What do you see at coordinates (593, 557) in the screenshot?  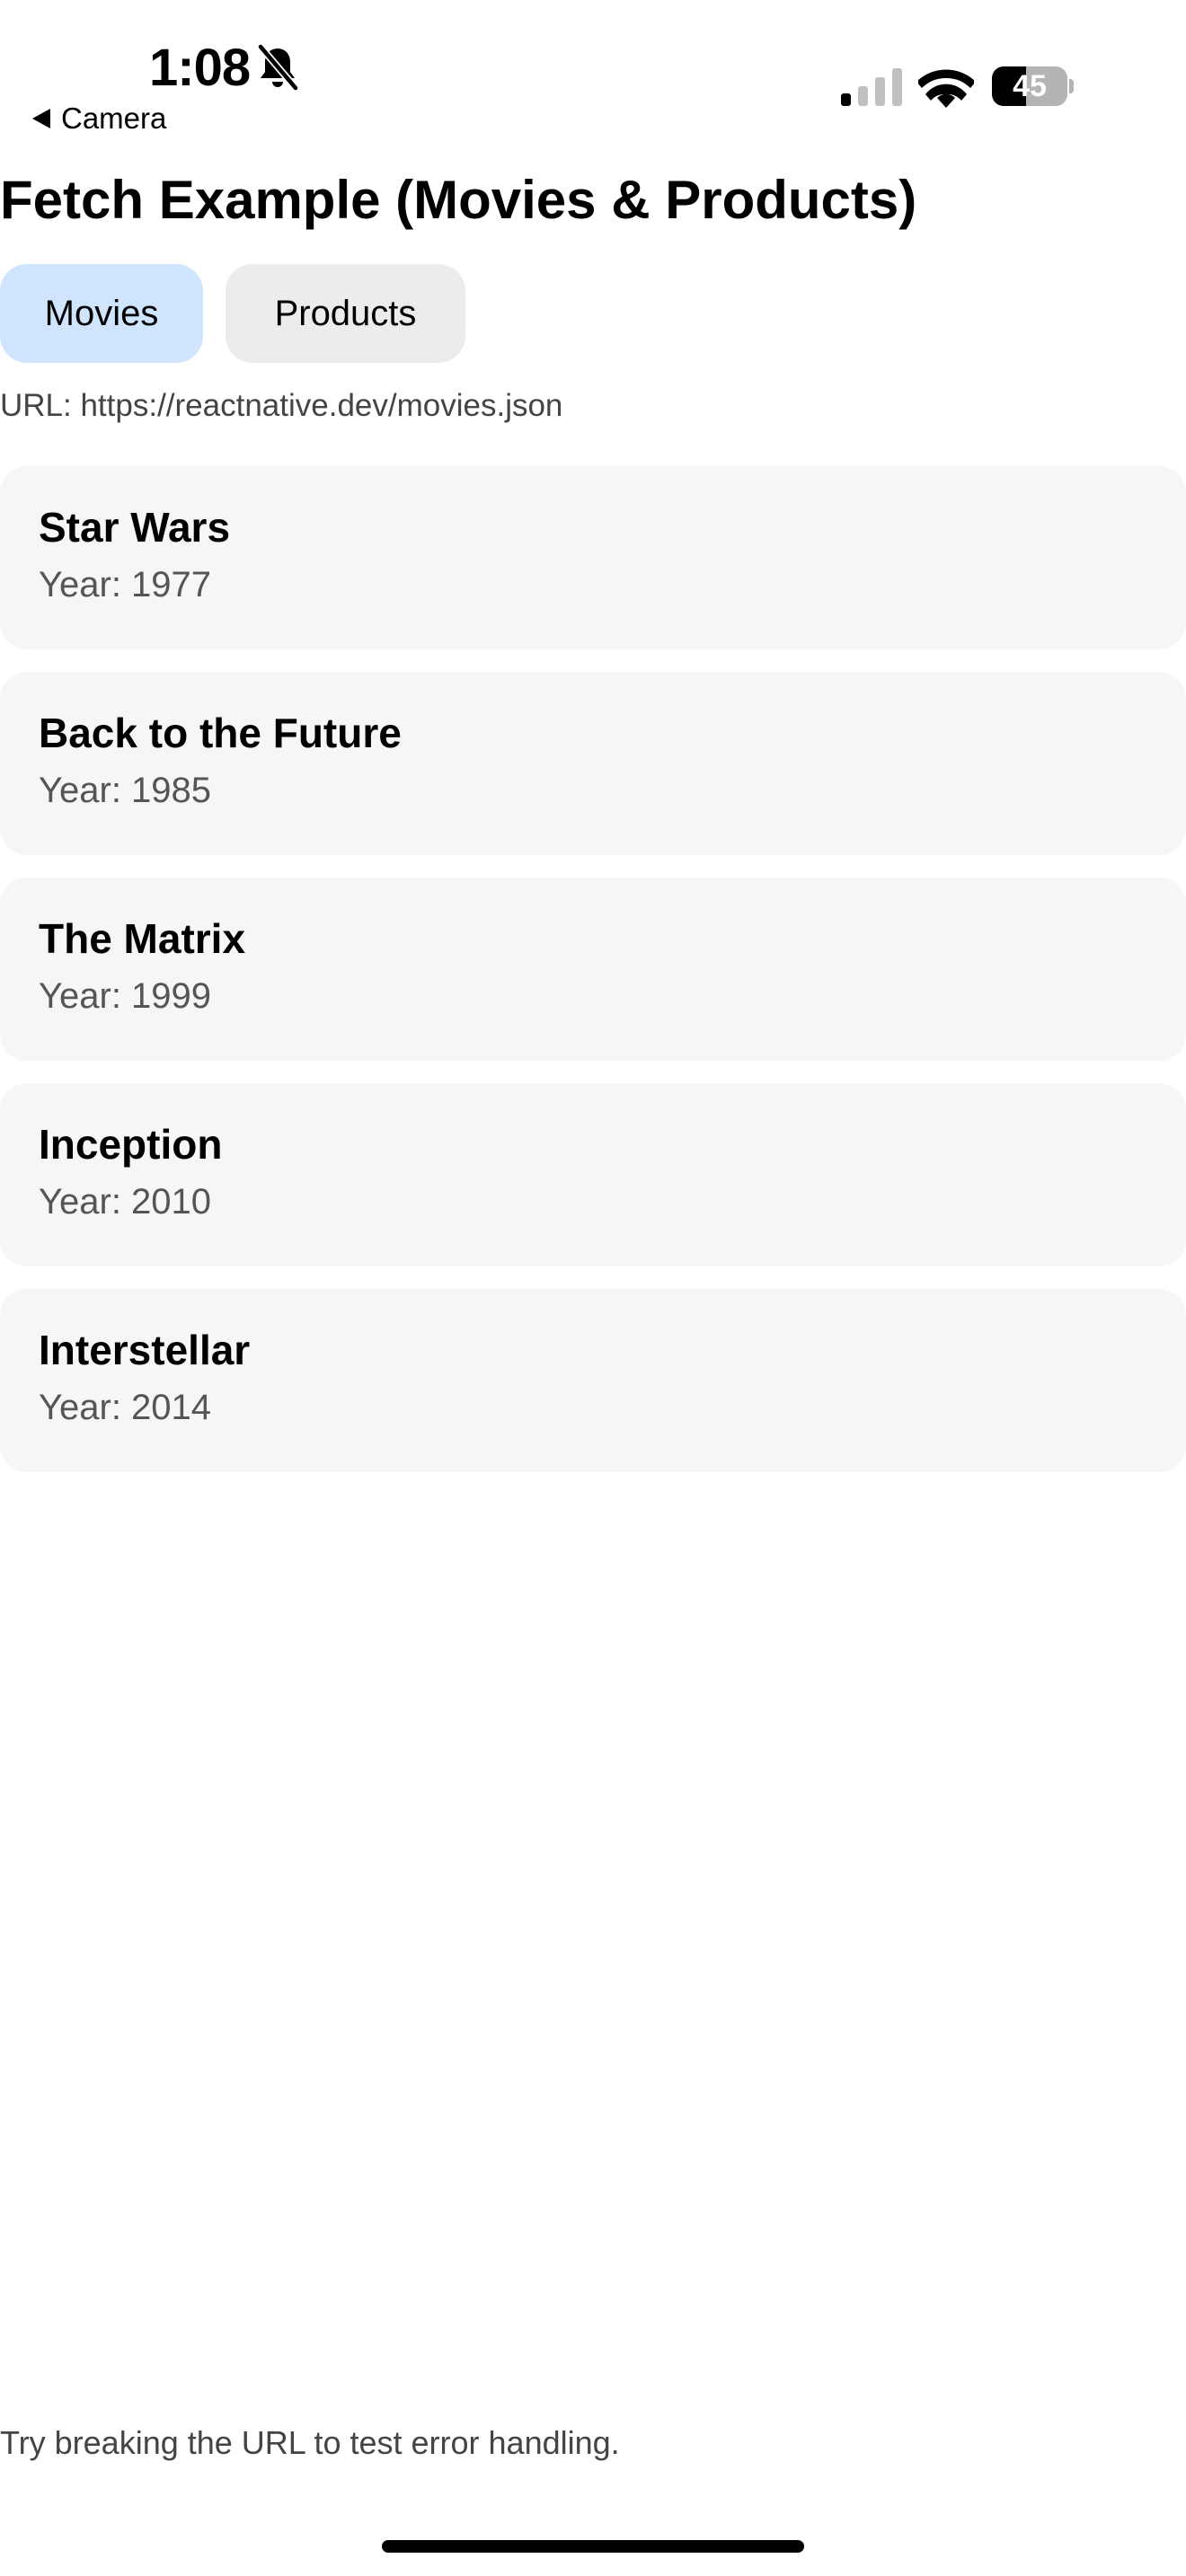 I see `list-item: Star Wars Year: 1977` at bounding box center [593, 557].